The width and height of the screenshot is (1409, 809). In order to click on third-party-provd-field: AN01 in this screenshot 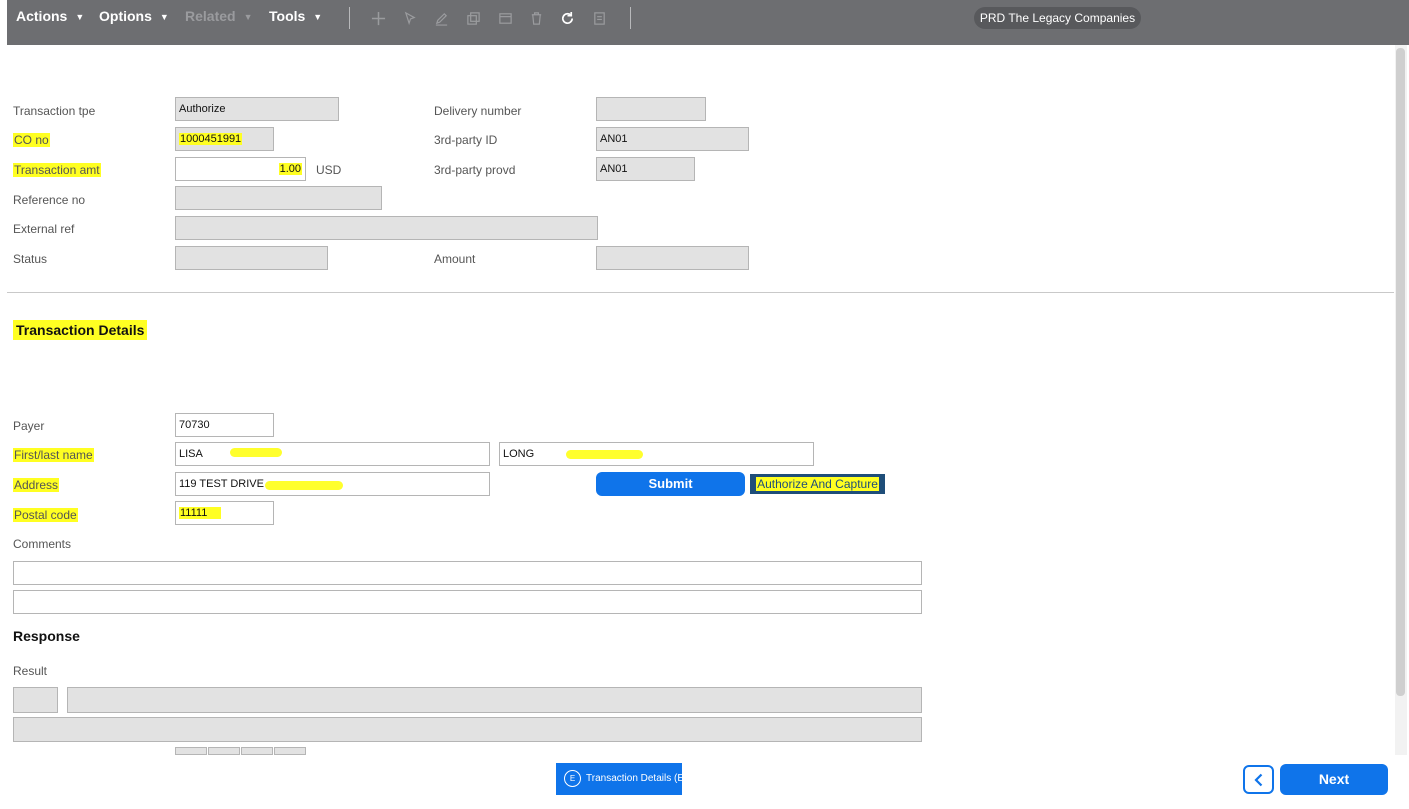, I will do `click(645, 169)`.